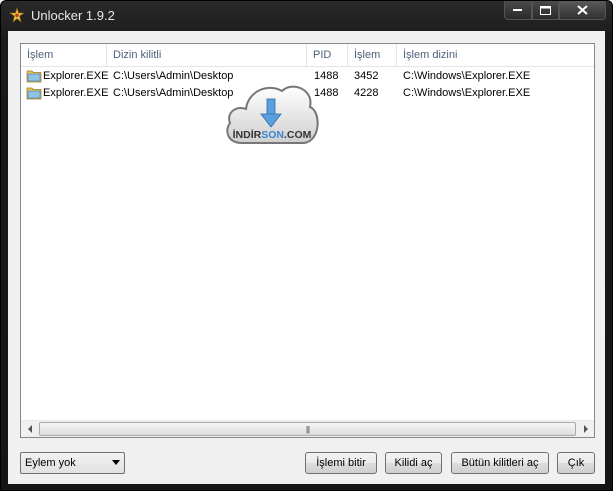 The image size is (613, 491). I want to click on column-header-process-path: İşlem dizini, so click(495, 55).